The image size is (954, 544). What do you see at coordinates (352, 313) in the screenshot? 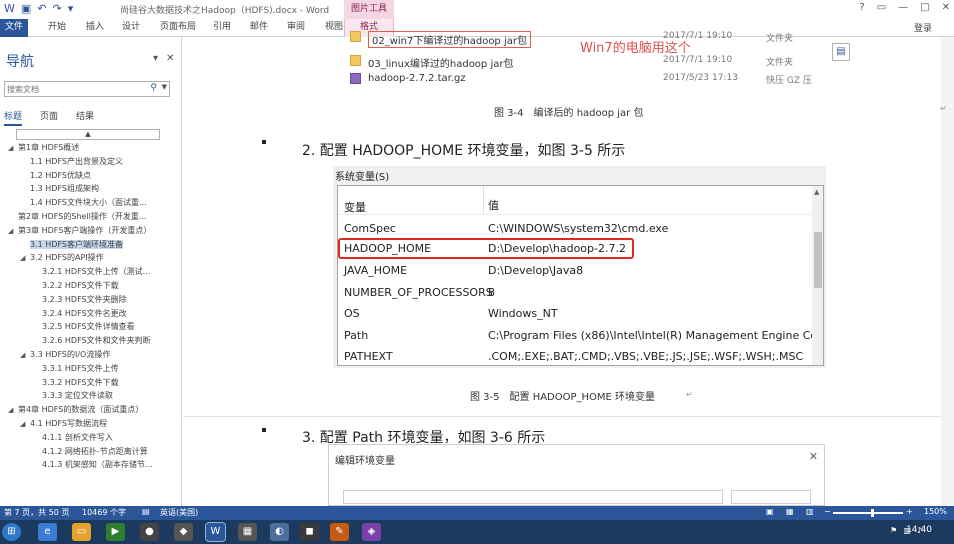
I see `var-name: OS` at bounding box center [352, 313].